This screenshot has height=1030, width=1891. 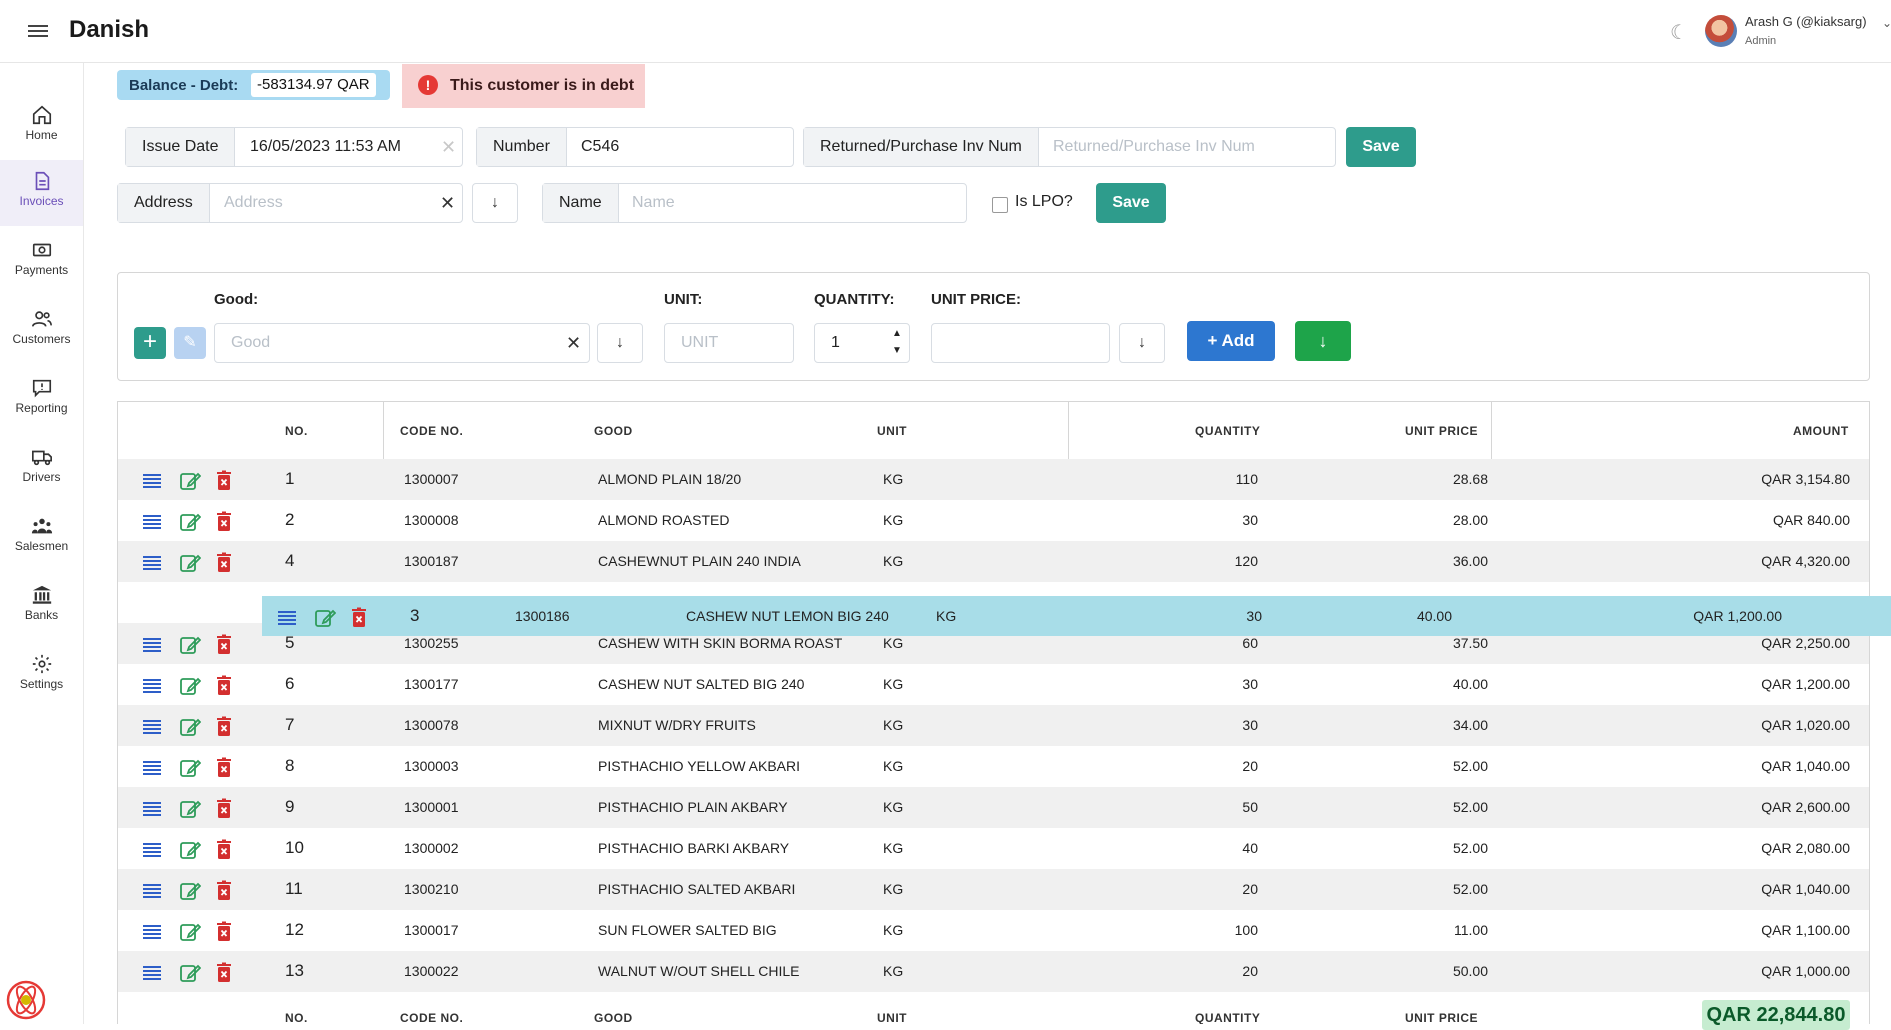 I want to click on header-code: CODE NO., so click(x=431, y=431).